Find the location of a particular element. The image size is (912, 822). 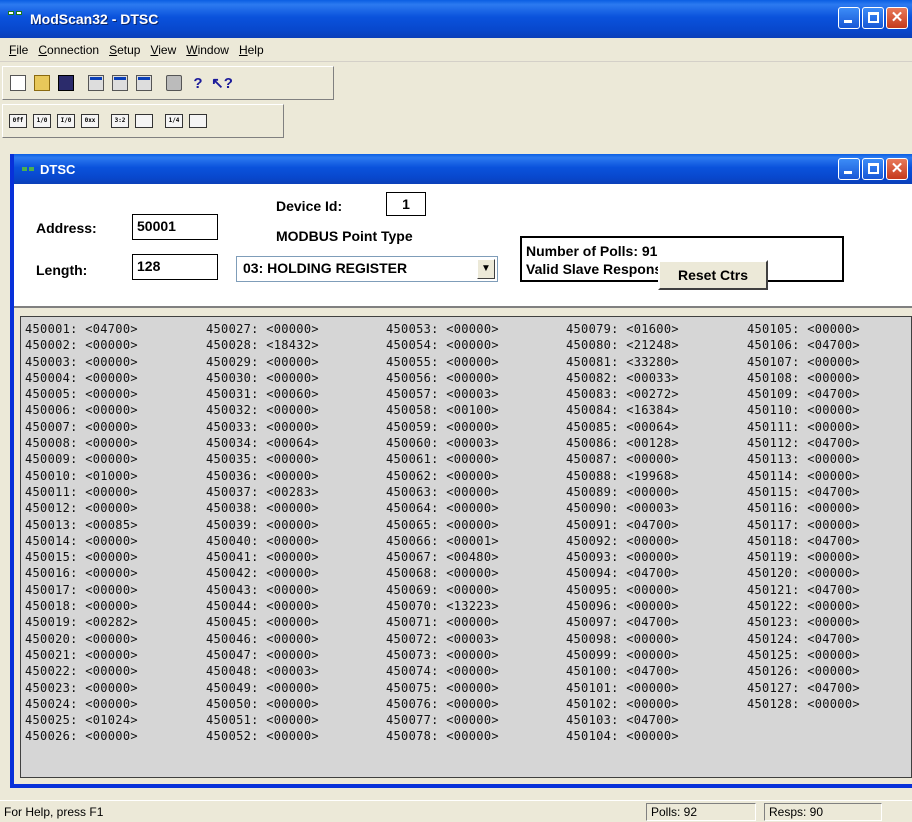

register-value: 450021: <00000> is located at coordinates (81, 654).